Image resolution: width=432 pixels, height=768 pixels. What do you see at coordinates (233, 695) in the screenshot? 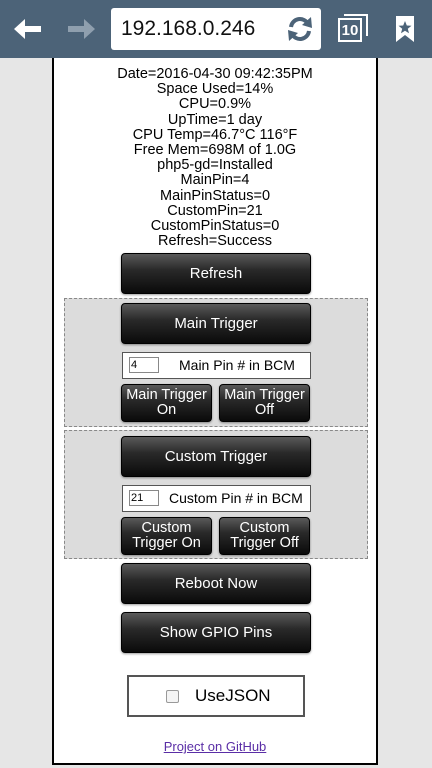
I see `use-json-label: UseJSON` at bounding box center [233, 695].